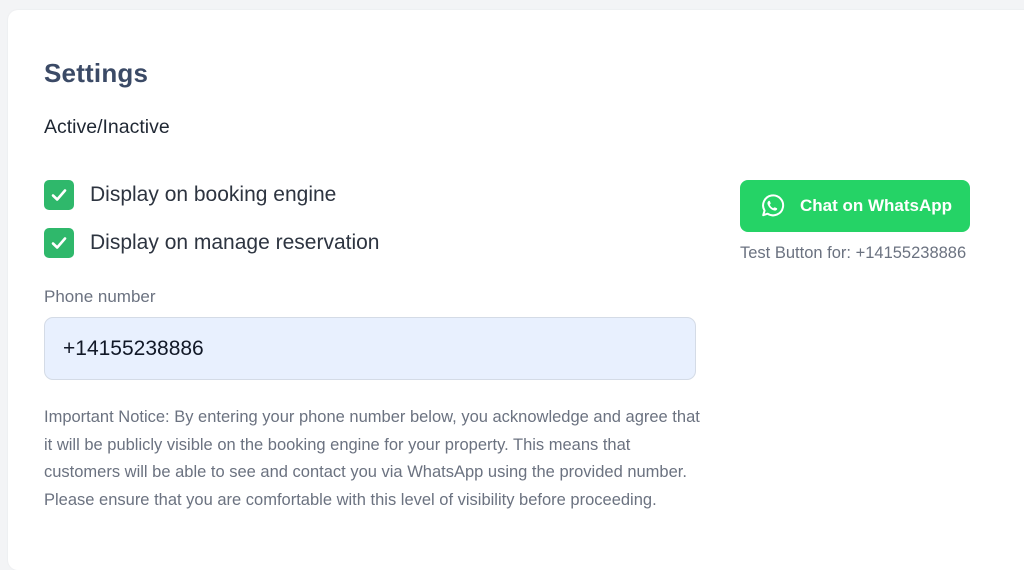 The width and height of the screenshot is (1024, 570). What do you see at coordinates (876, 205) in the screenshot?
I see `whatsapp-button-label: Chat on WhatsApp` at bounding box center [876, 205].